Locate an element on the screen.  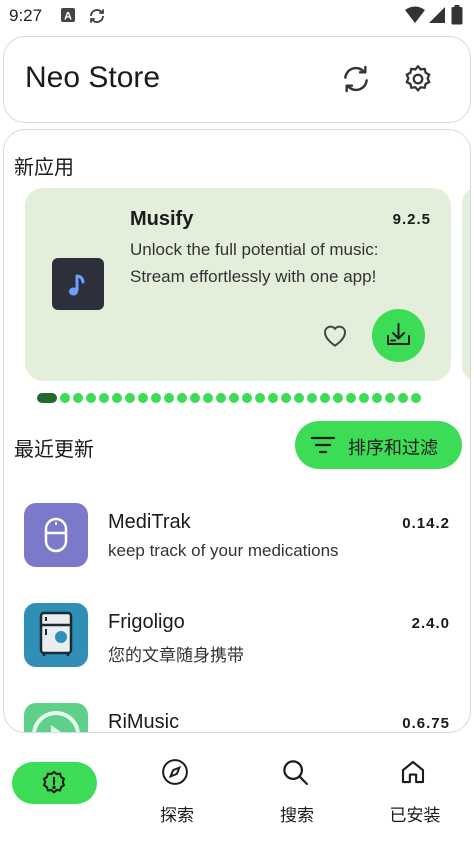
status-bar: 9:27 A is located at coordinates (237, 16).